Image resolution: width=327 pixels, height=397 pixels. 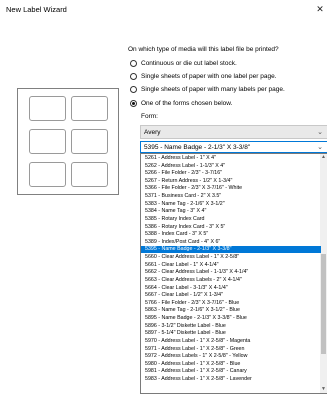 What do you see at coordinates (231, 158) in the screenshot?
I see `list-item: 5261 - Address Label - 1" X 4"` at bounding box center [231, 158].